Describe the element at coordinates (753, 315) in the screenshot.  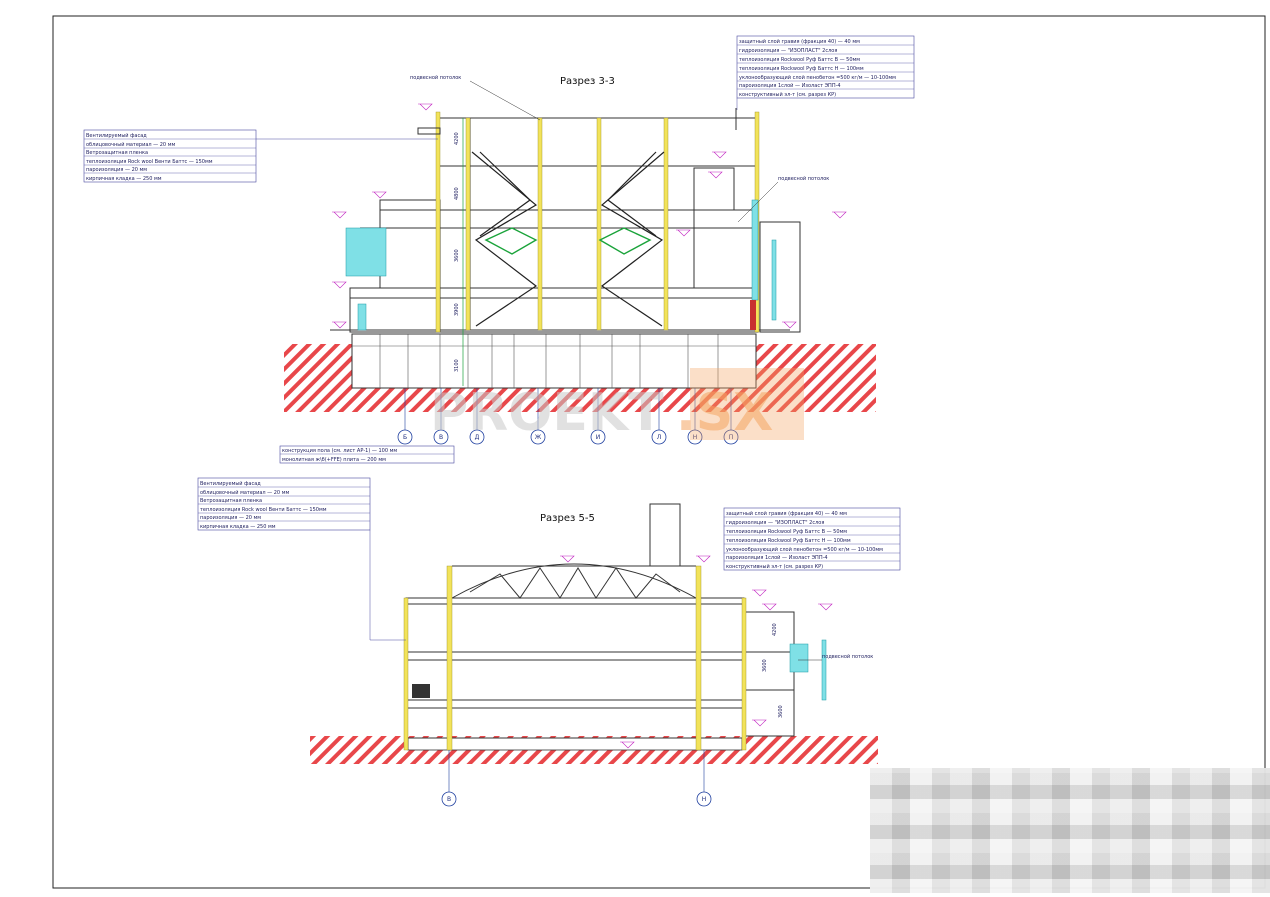
I see `red-panel` at that location.